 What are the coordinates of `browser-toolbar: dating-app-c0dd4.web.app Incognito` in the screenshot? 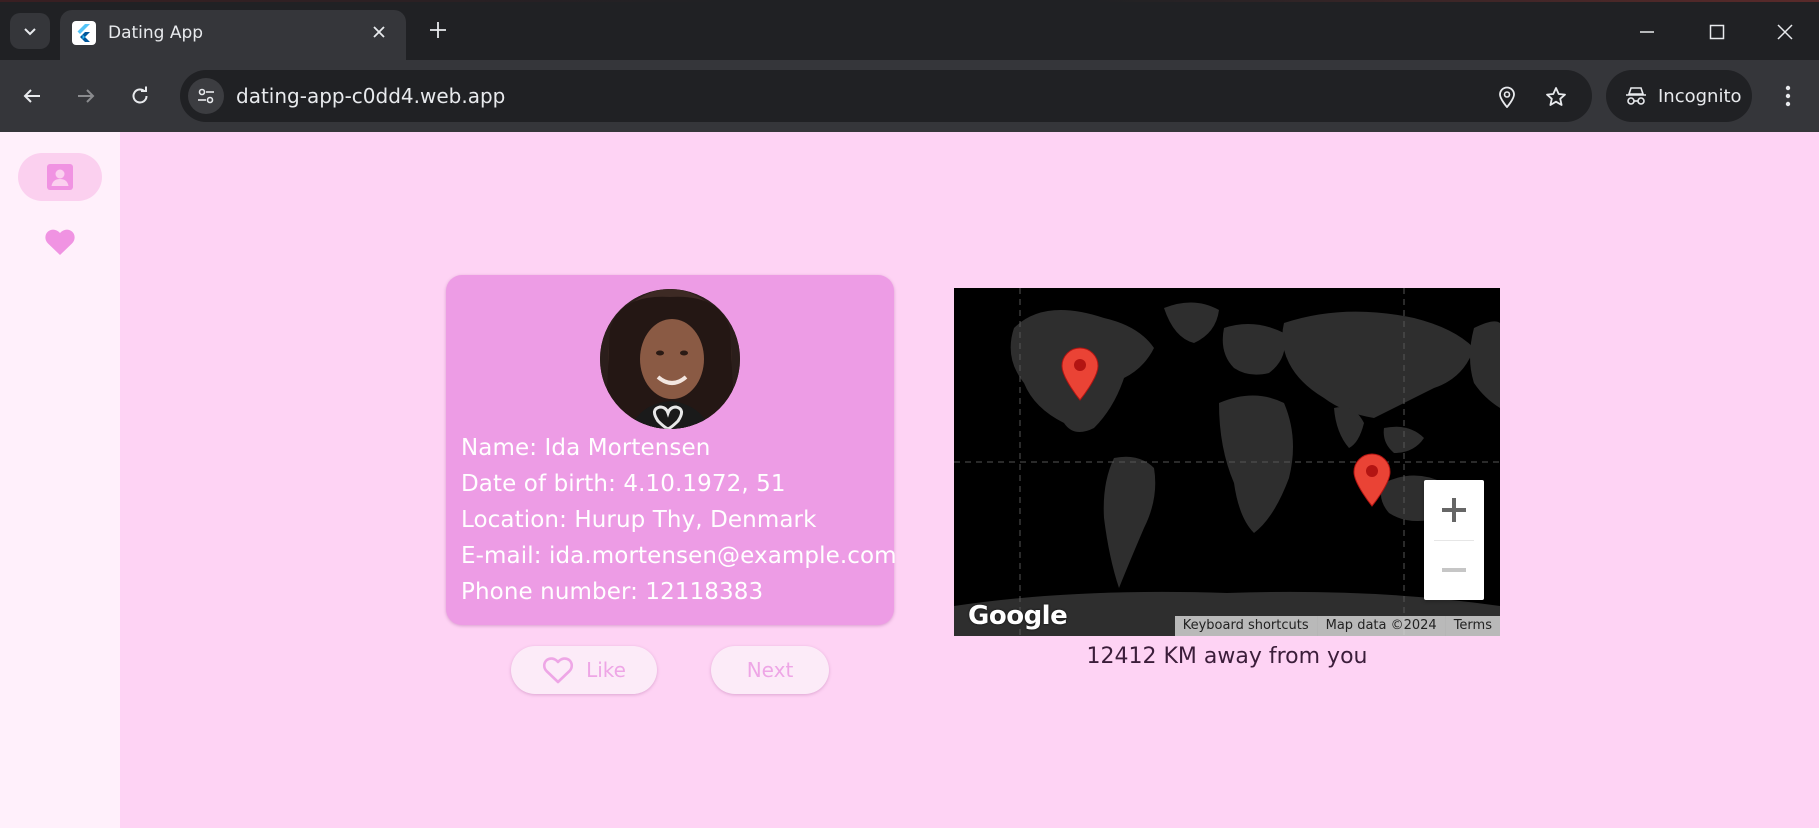 It's located at (909, 96).